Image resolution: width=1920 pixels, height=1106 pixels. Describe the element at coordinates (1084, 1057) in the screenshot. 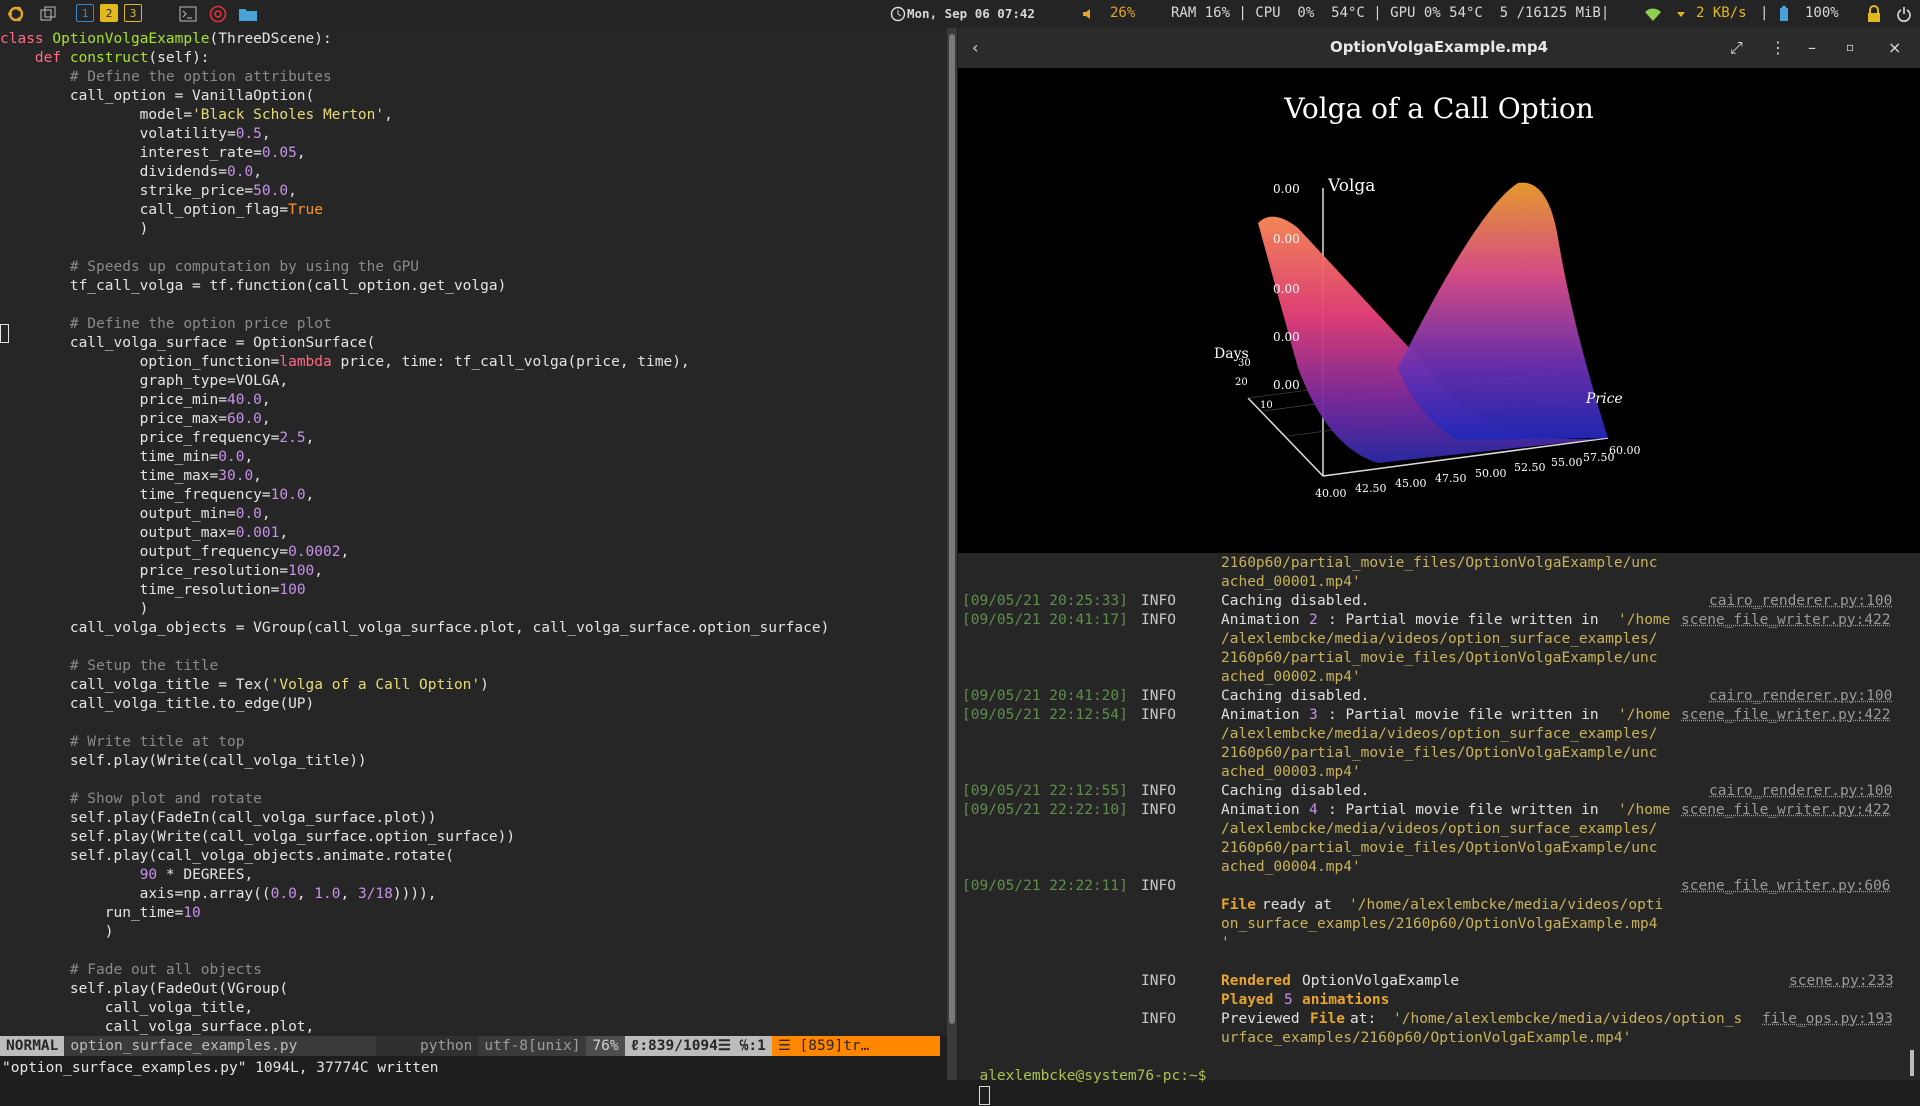

I see `shell-prompt: alexlembcke@system76-pc:~$` at that location.